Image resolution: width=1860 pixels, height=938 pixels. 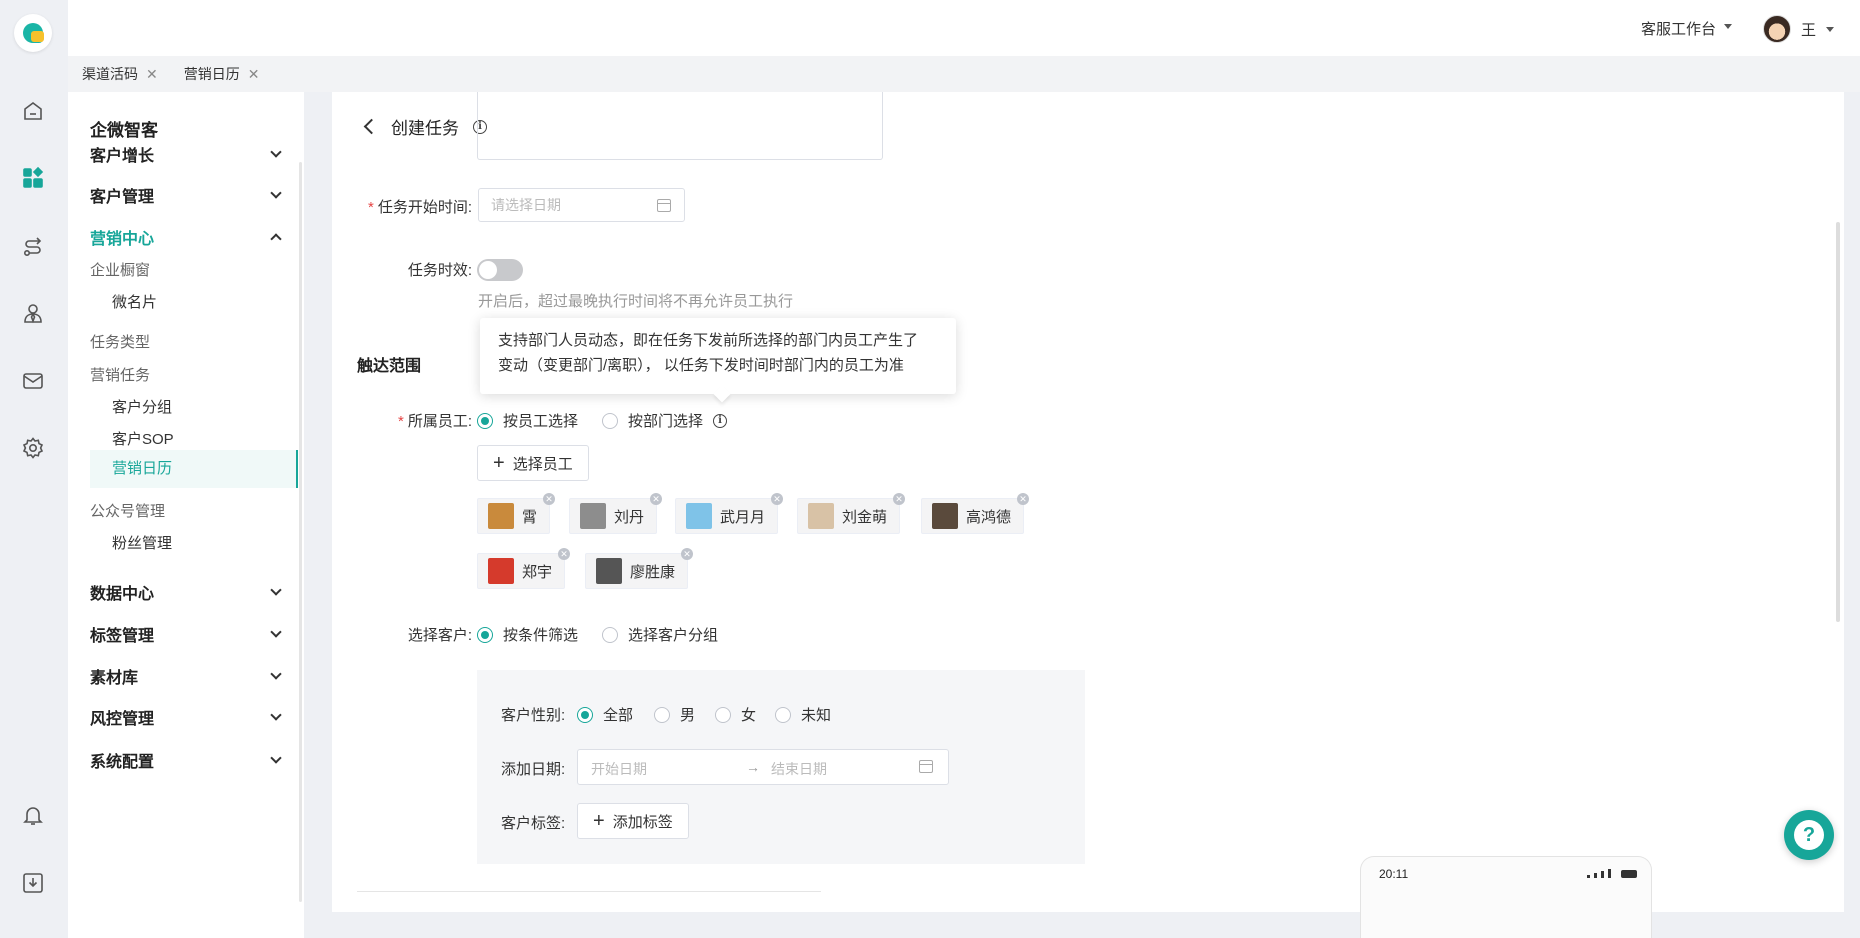 What do you see at coordinates (128, 511) in the screenshot?
I see `sidebar-group-official-account: 公众号管理` at bounding box center [128, 511].